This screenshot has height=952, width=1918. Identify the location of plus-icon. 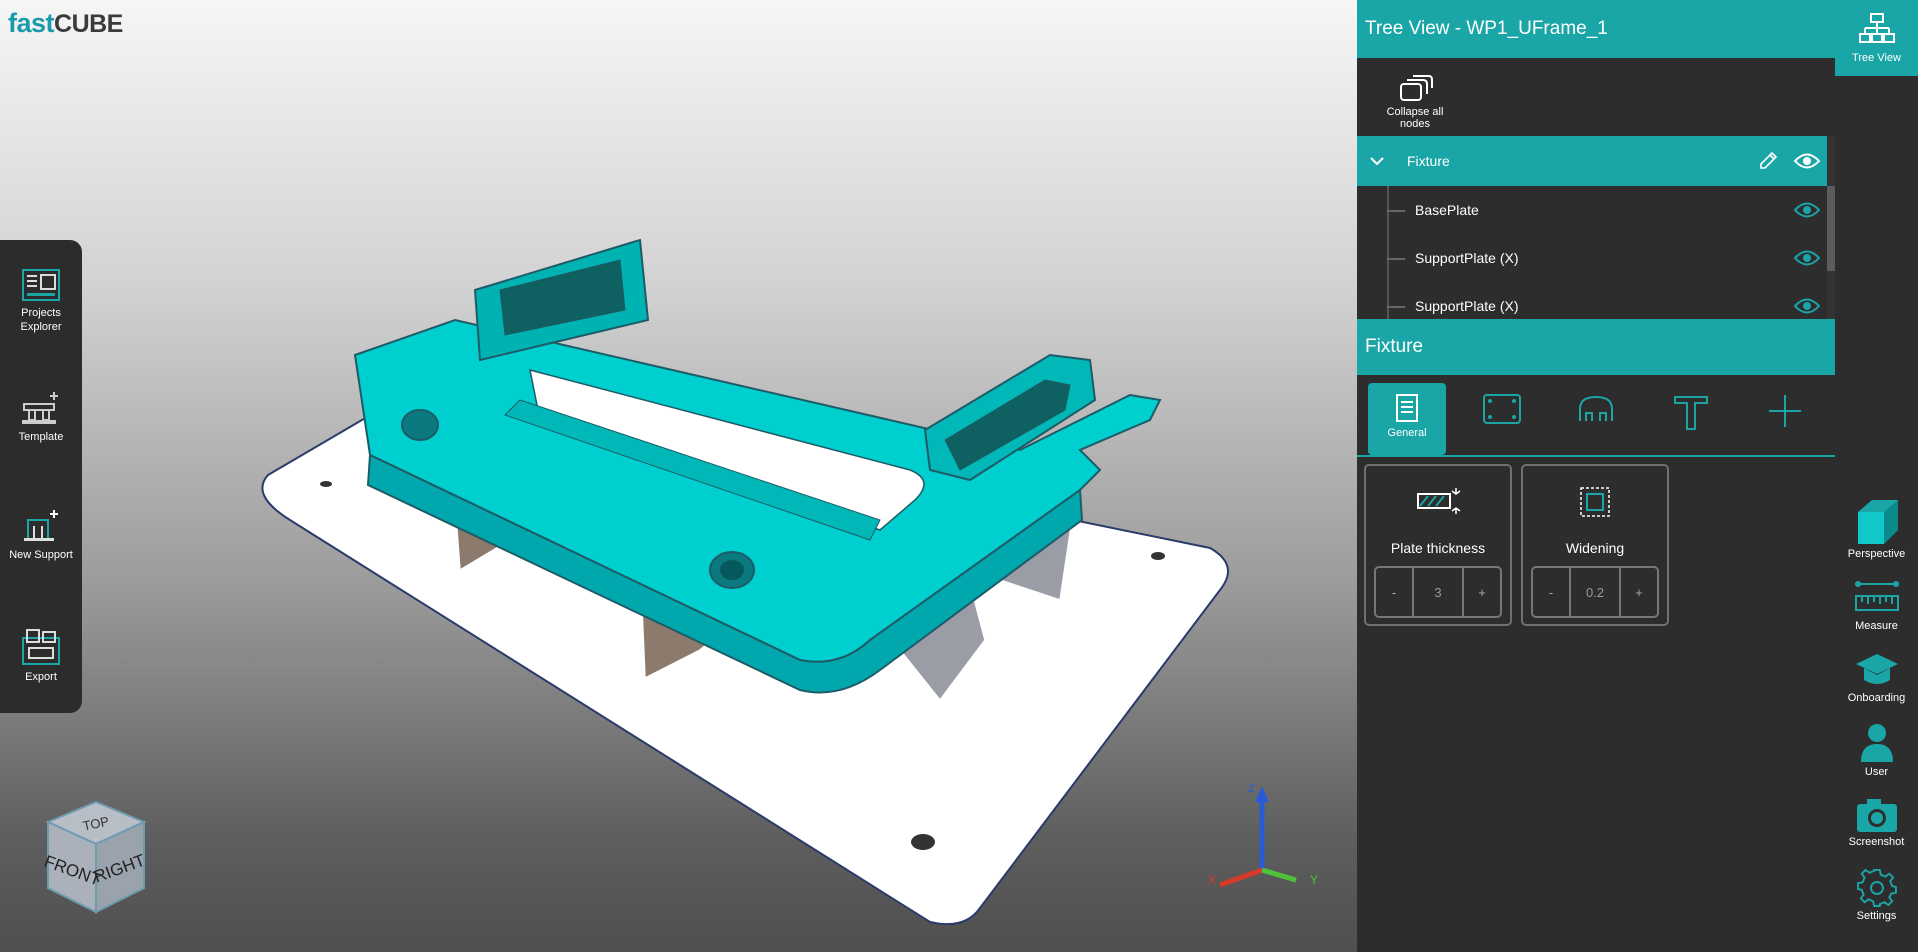
(1785, 411).